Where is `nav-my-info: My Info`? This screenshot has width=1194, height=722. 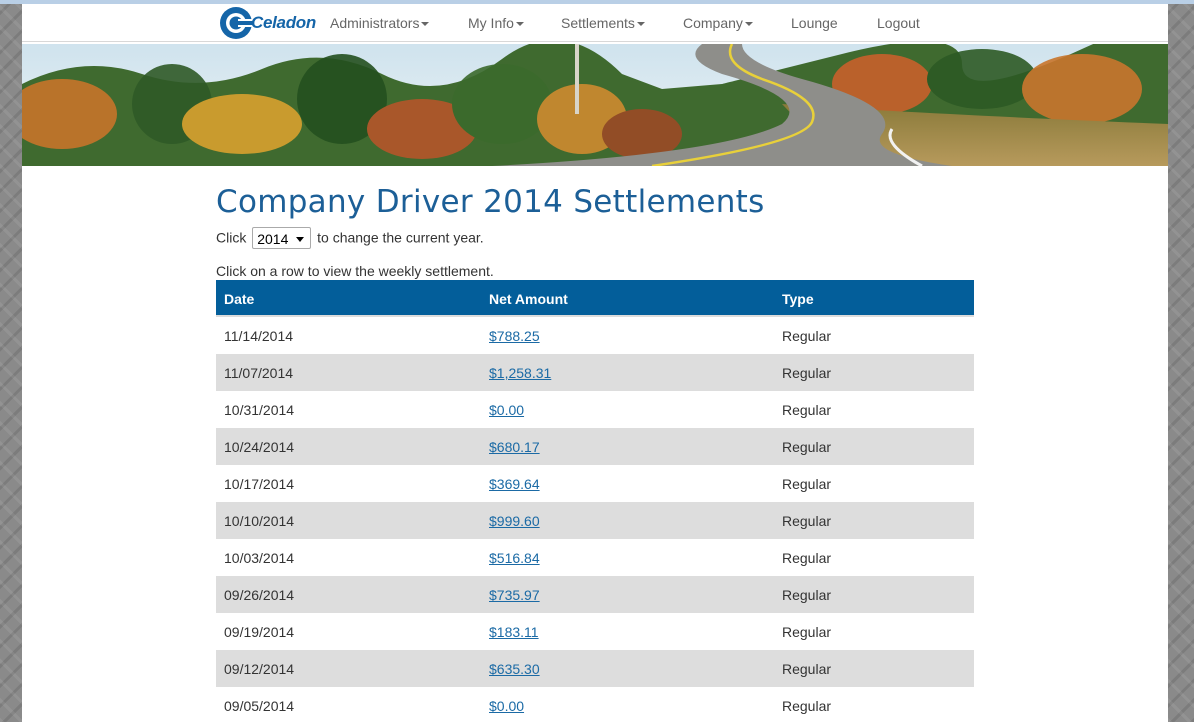 nav-my-info: My Info is located at coordinates (496, 23).